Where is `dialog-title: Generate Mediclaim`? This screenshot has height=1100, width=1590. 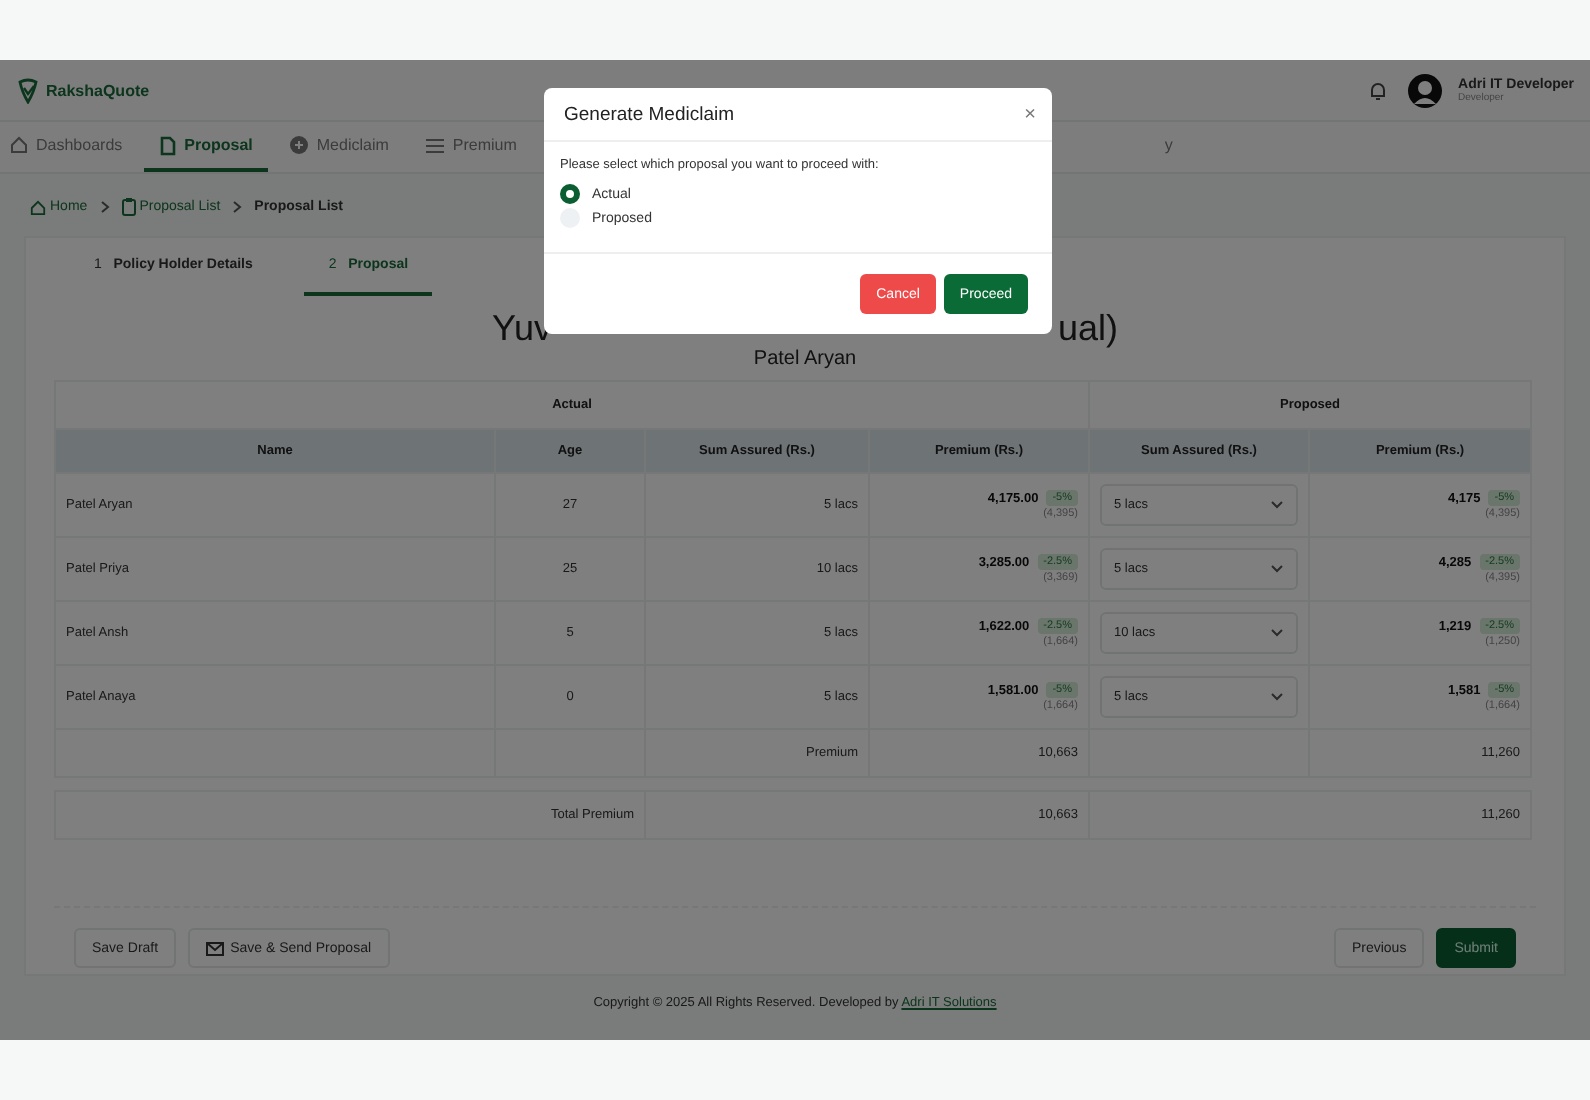 dialog-title: Generate Mediclaim is located at coordinates (649, 114).